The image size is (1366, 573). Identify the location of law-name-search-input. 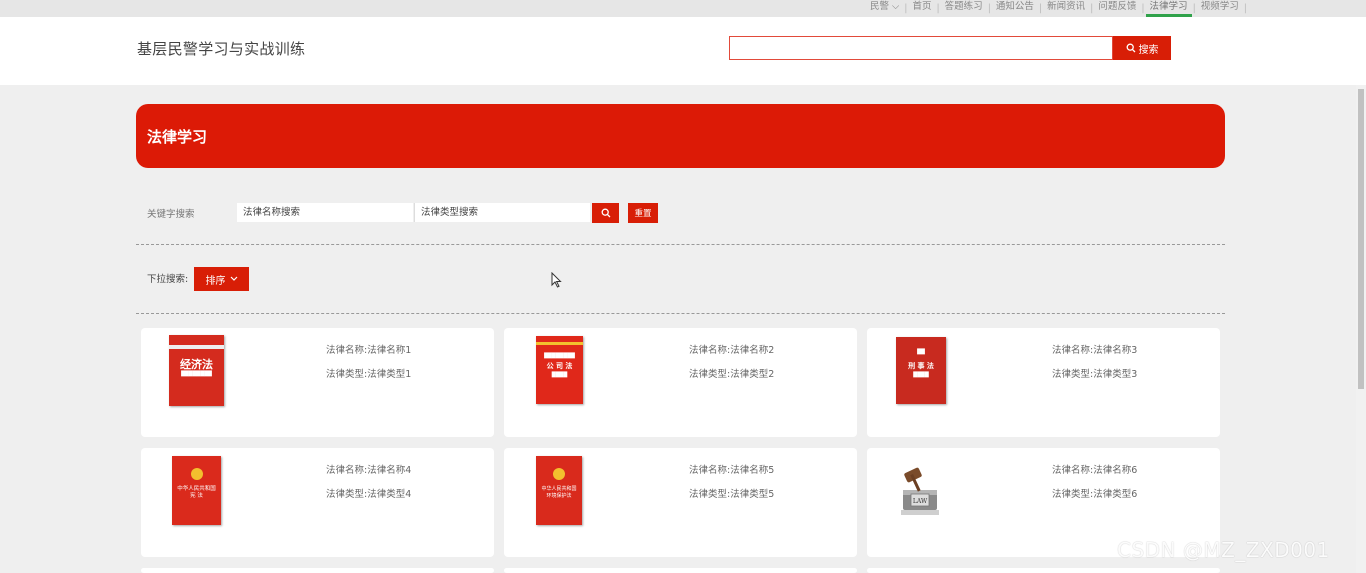
(325, 212).